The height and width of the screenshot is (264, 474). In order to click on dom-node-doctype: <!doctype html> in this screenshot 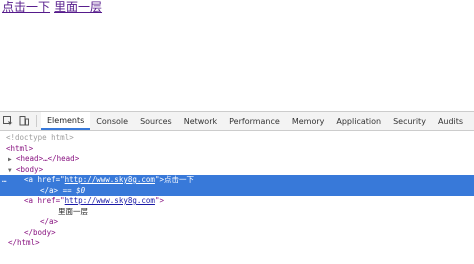, I will do `click(237, 138)`.